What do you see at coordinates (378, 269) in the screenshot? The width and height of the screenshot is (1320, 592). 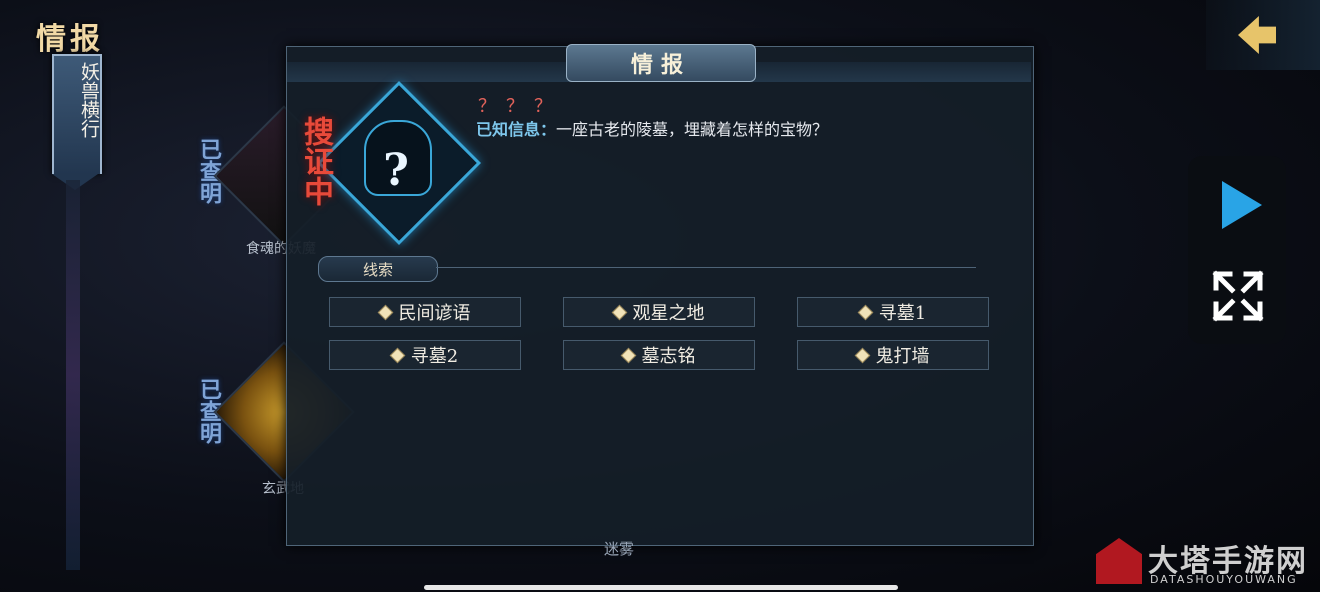 I see `clues-tab: 线索` at bounding box center [378, 269].